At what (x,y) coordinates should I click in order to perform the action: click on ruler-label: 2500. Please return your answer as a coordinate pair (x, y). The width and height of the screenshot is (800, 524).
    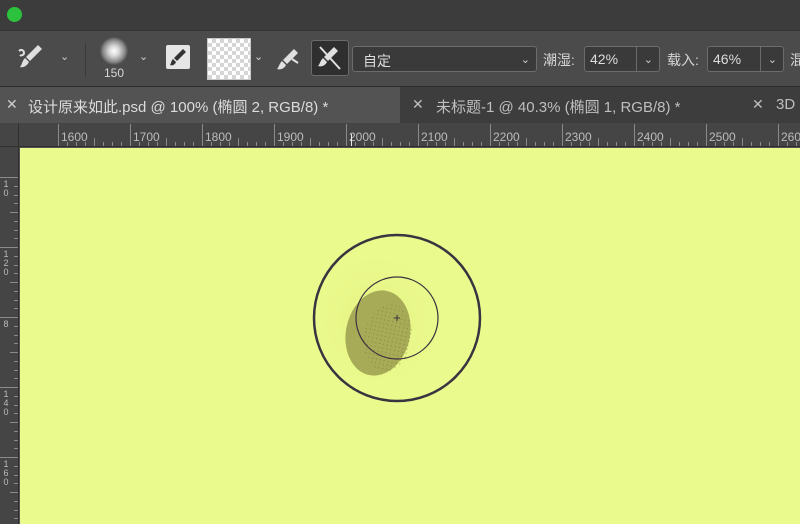
    Looking at the image, I should click on (722, 137).